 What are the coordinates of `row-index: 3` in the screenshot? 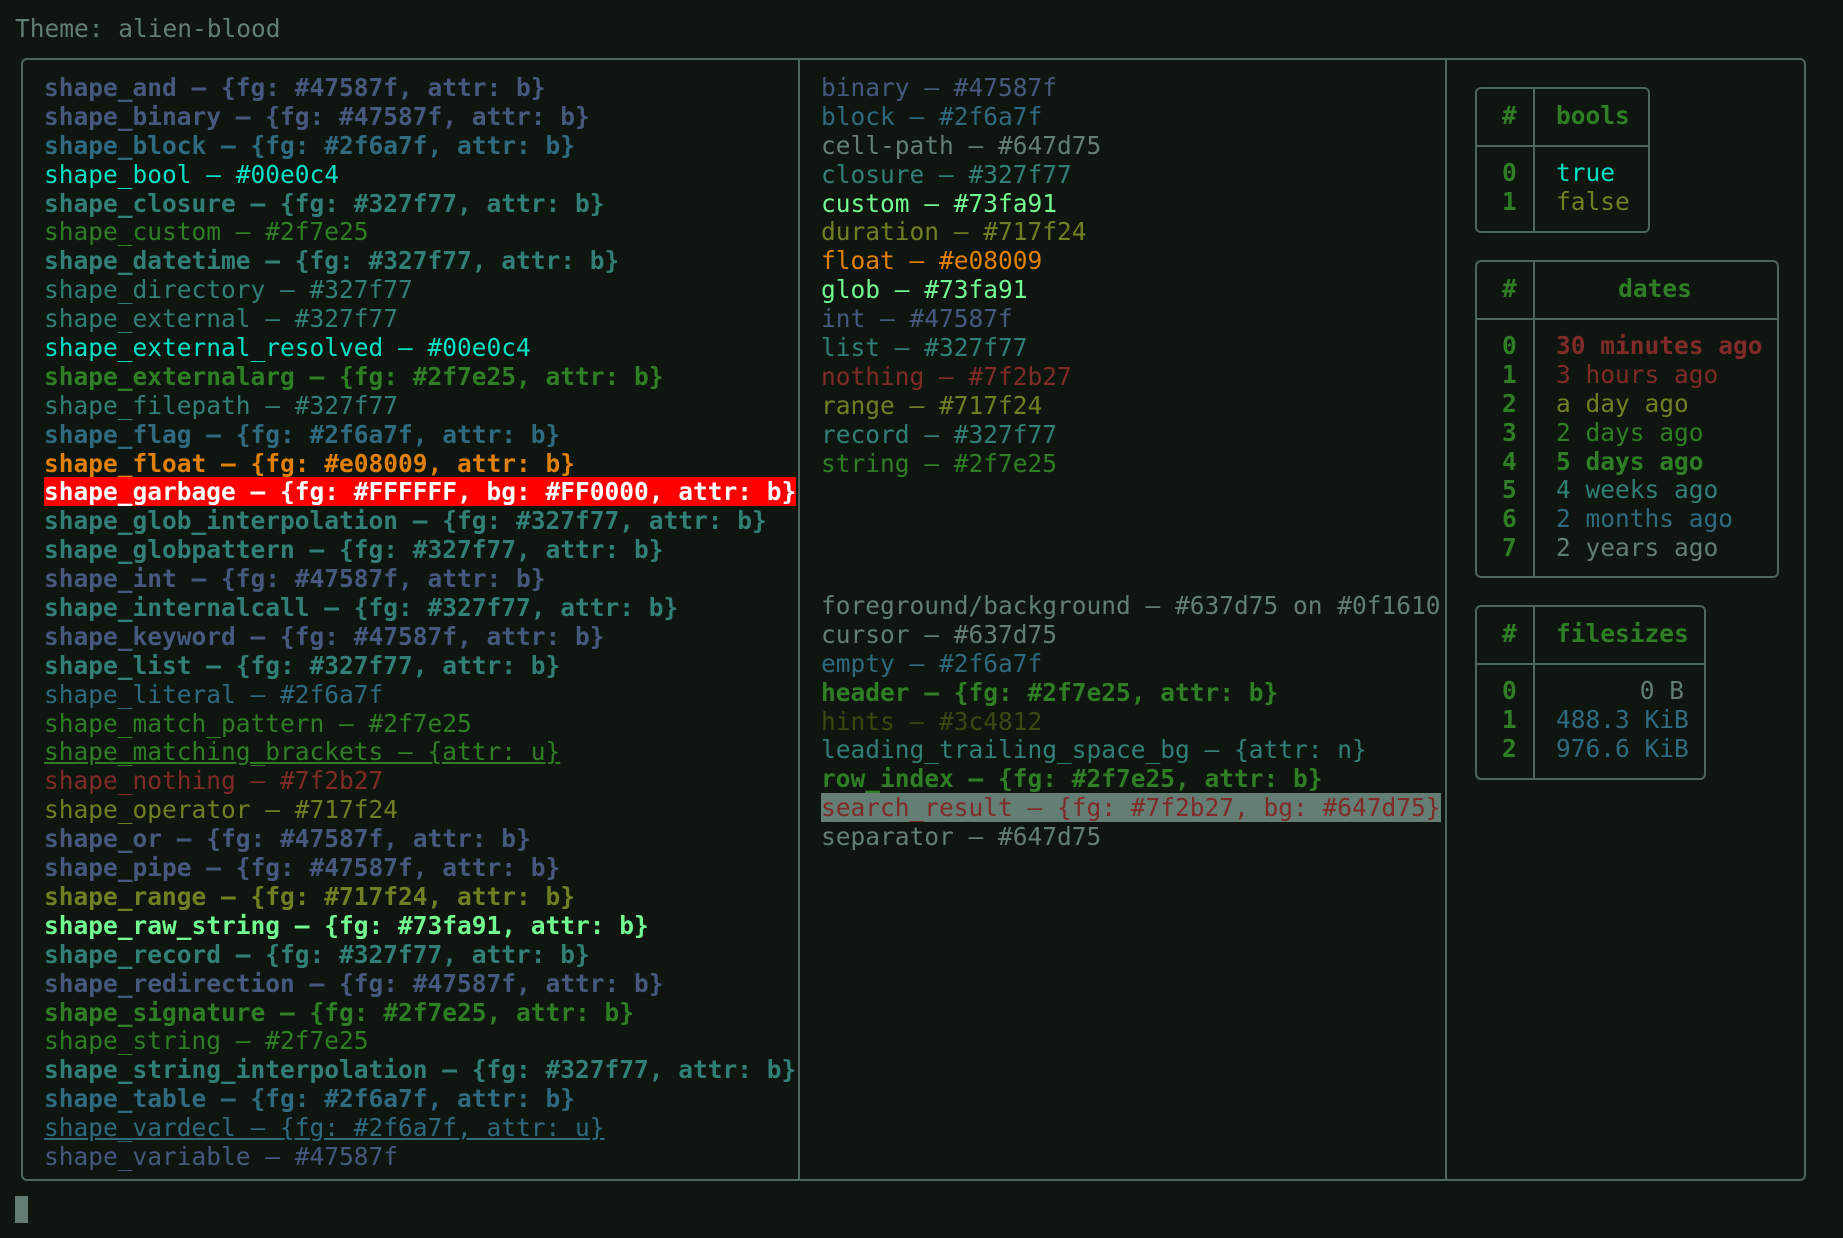 It's located at (1509, 432).